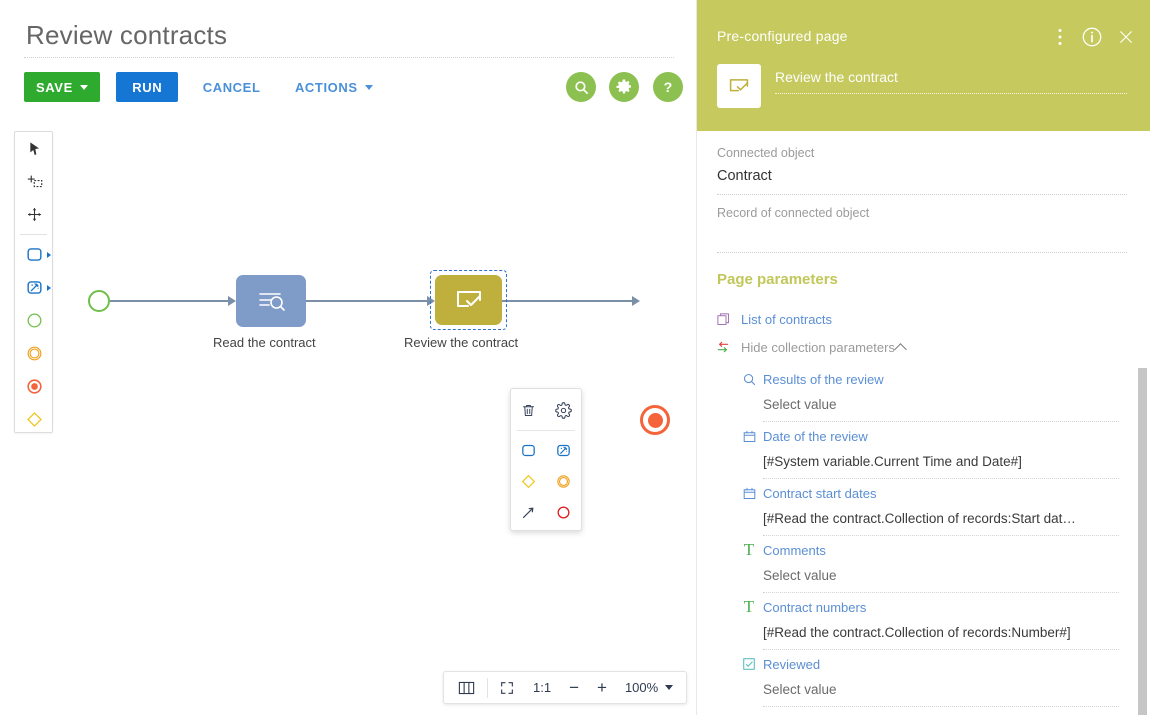 Image resolution: width=1150 pixels, height=715 pixels. I want to click on element-settings, so click(563, 410).